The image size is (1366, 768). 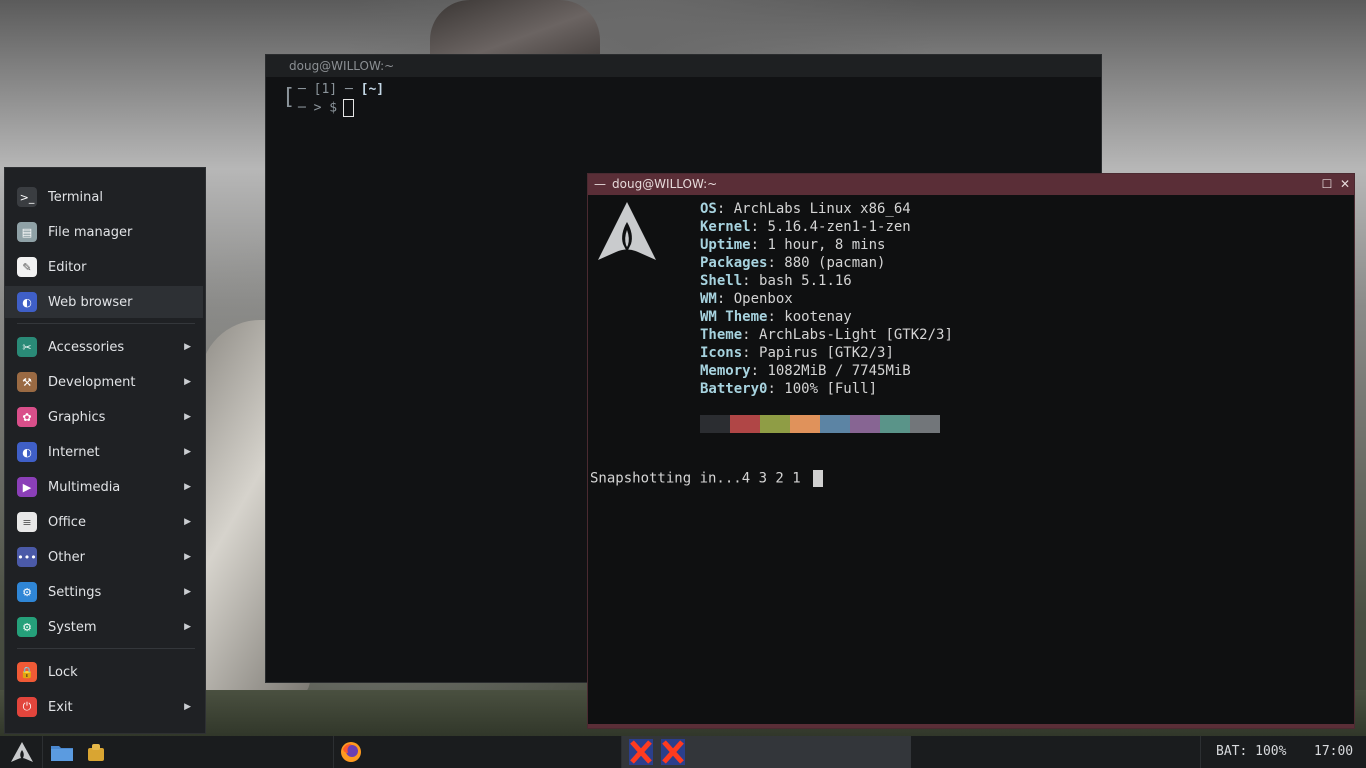 I want to click on info-value: kootenay, so click(x=818, y=317).